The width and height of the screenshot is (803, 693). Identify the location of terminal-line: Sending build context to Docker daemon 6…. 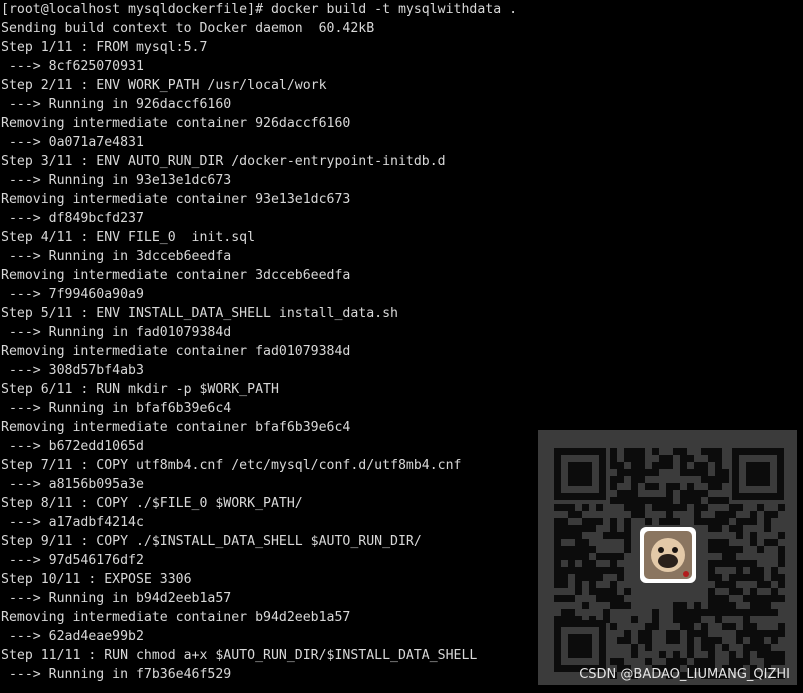
(188, 28).